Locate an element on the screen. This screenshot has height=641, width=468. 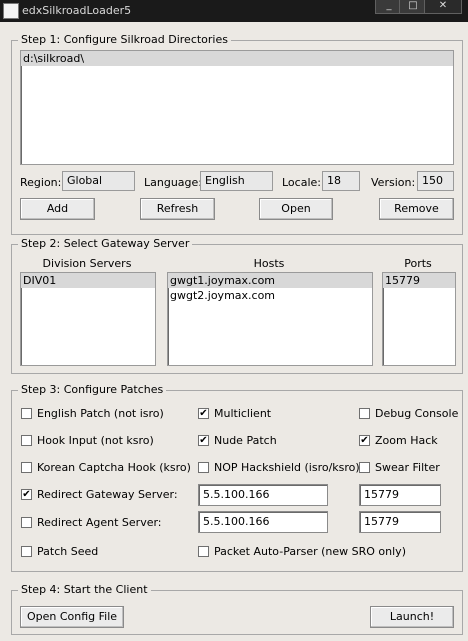
region-value: Global is located at coordinates (98, 181).